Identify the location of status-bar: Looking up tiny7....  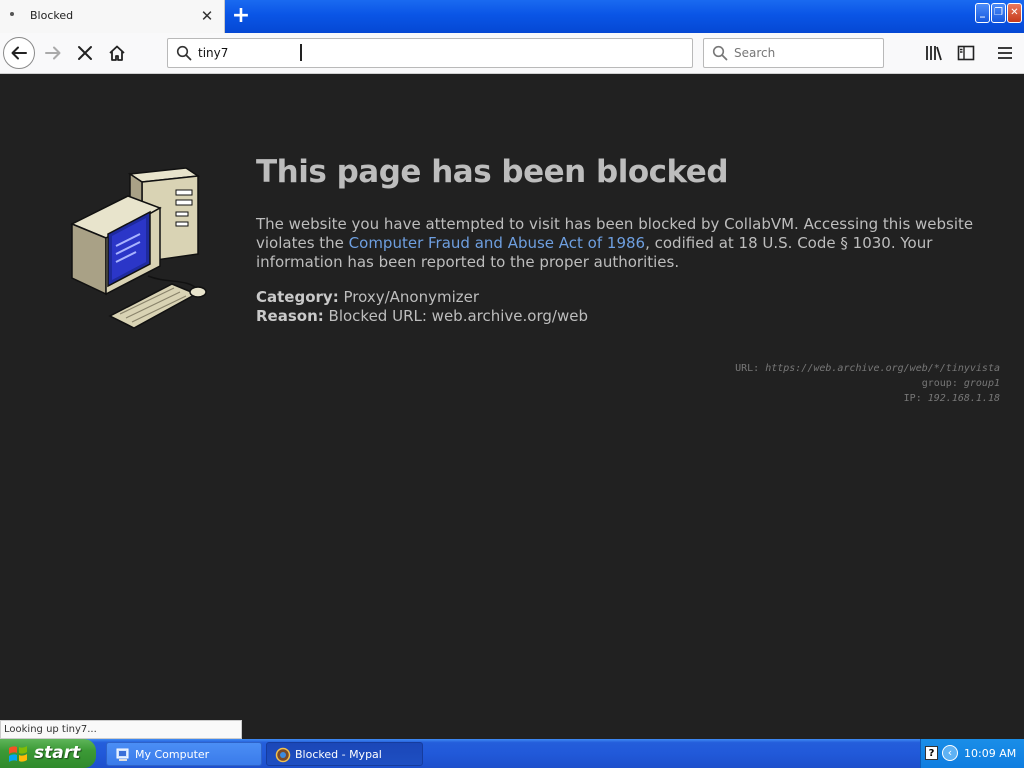
(121, 729).